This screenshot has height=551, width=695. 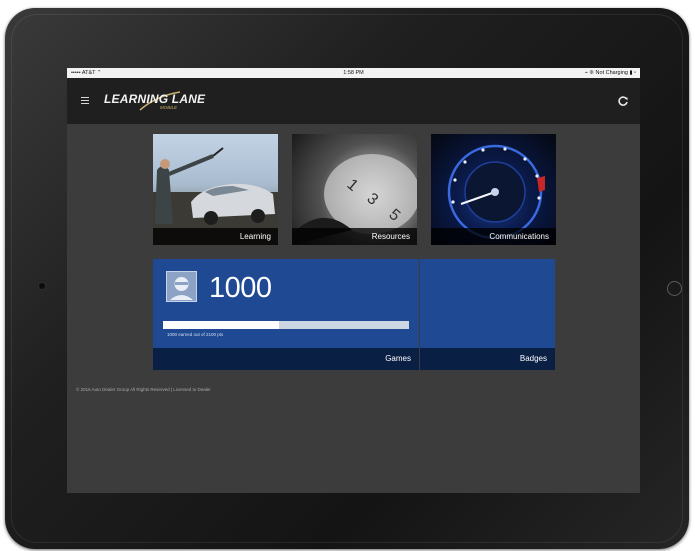 What do you see at coordinates (169, 107) in the screenshot?
I see `logo-subtext: MOBILE` at bounding box center [169, 107].